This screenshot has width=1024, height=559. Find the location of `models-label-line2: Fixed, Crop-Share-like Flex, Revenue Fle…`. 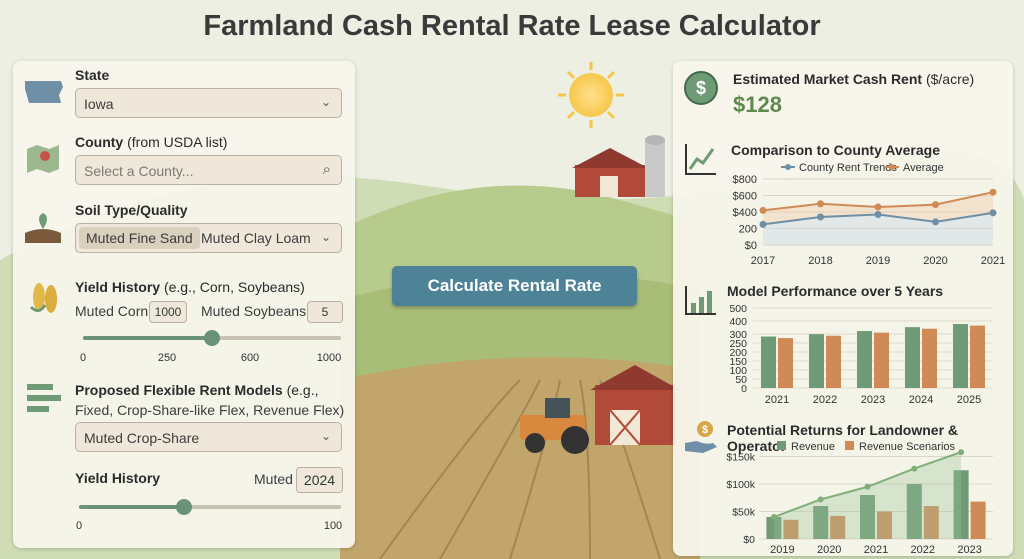

models-label-line2: Fixed, Crop-Share-like Flex, Revenue Fle… is located at coordinates (210, 410).